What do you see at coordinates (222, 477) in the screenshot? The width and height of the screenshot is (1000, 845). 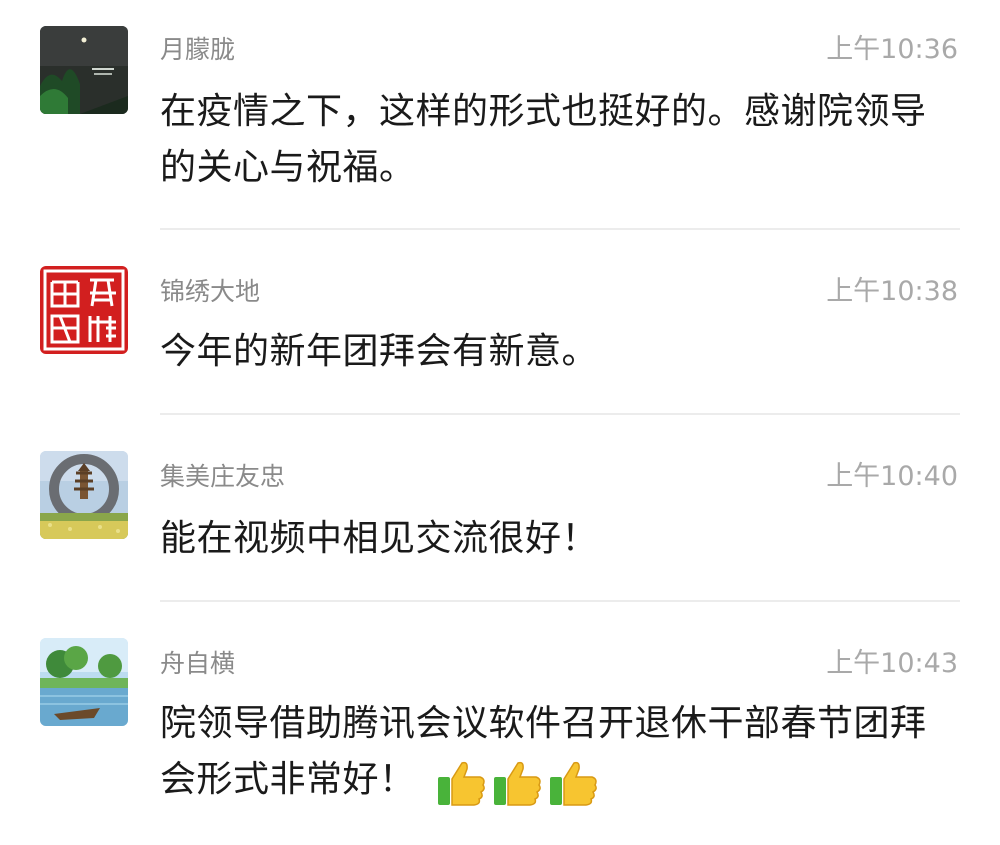 I see `commenter-name: 集美庄友忠` at bounding box center [222, 477].